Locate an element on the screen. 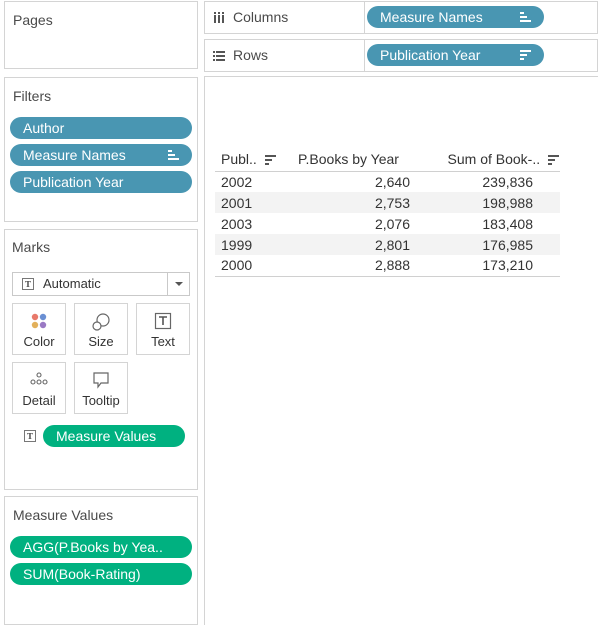  text-card-button: Text is located at coordinates (163, 329).